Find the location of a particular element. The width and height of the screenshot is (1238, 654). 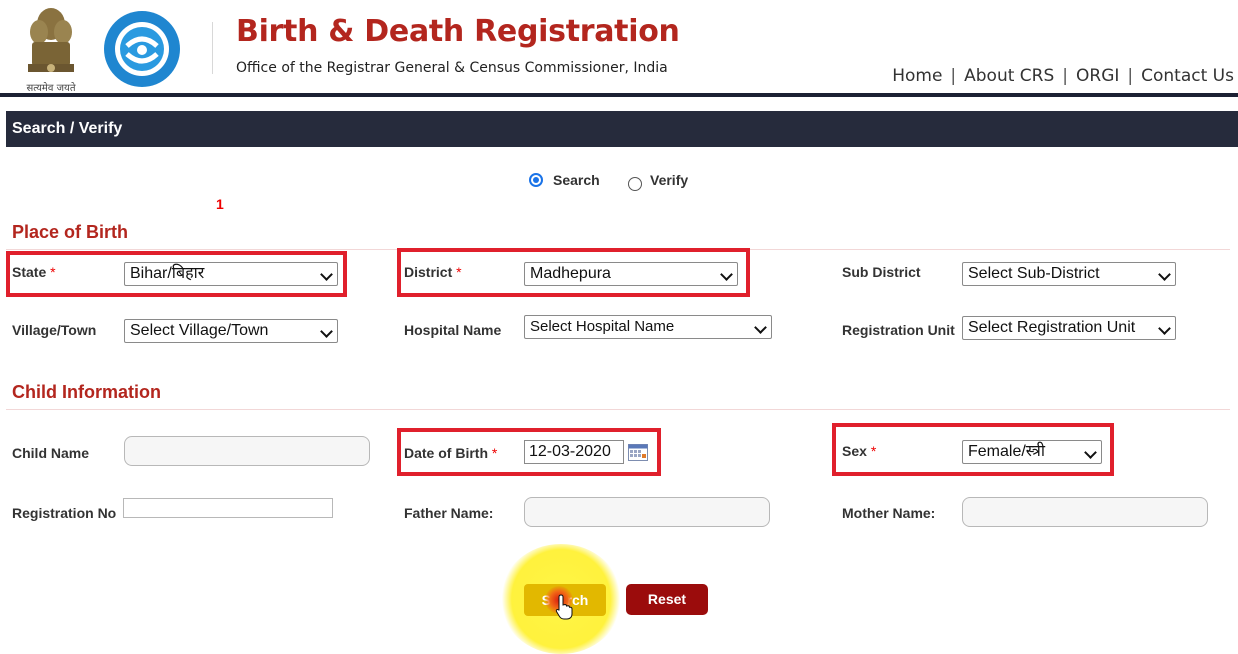

registration-unit-select: Select Registration Unit is located at coordinates (1069, 328).